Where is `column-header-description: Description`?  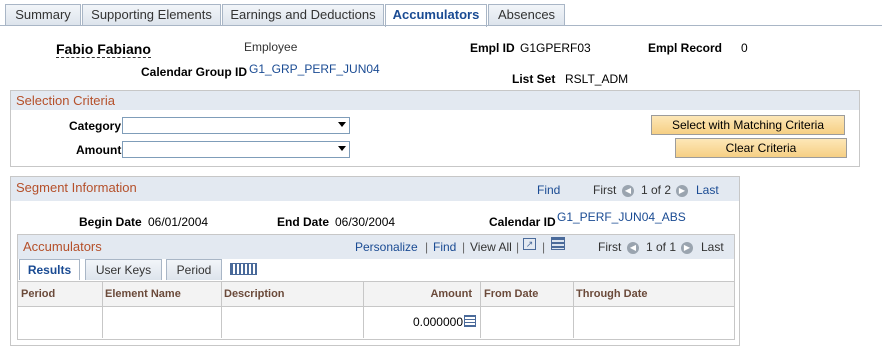 column-header-description: Description is located at coordinates (254, 294).